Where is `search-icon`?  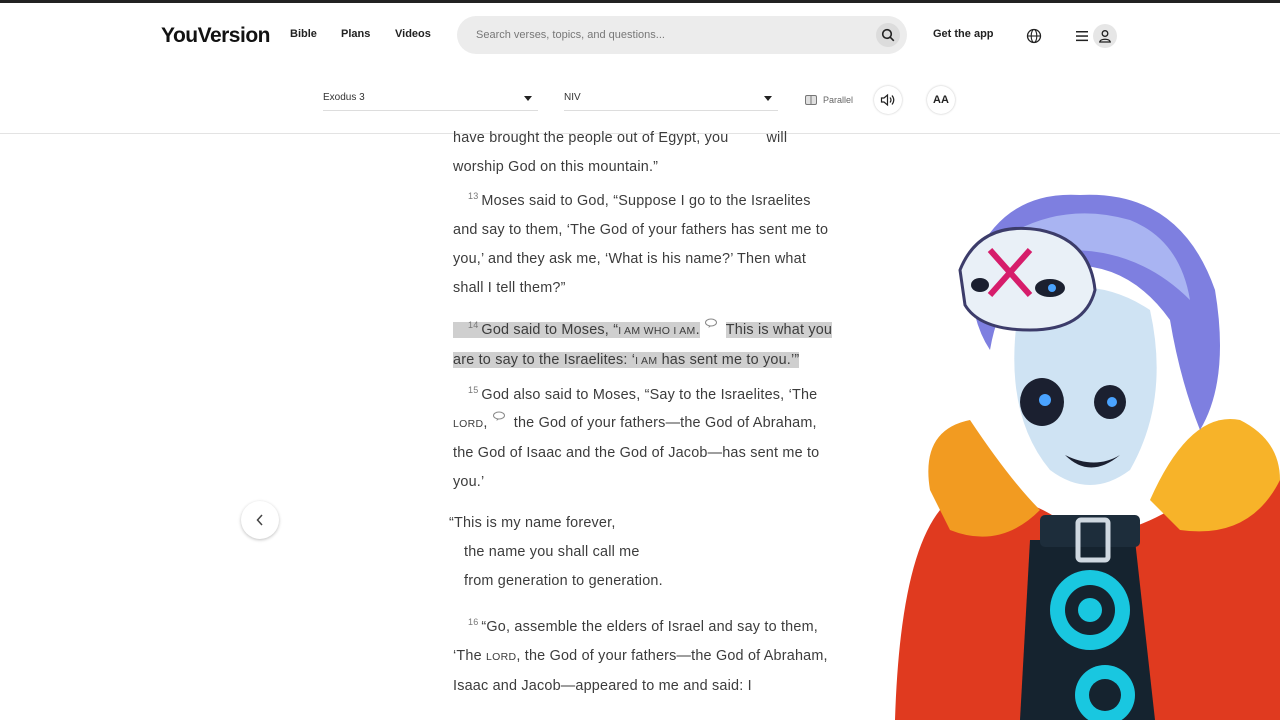 search-icon is located at coordinates (888, 35).